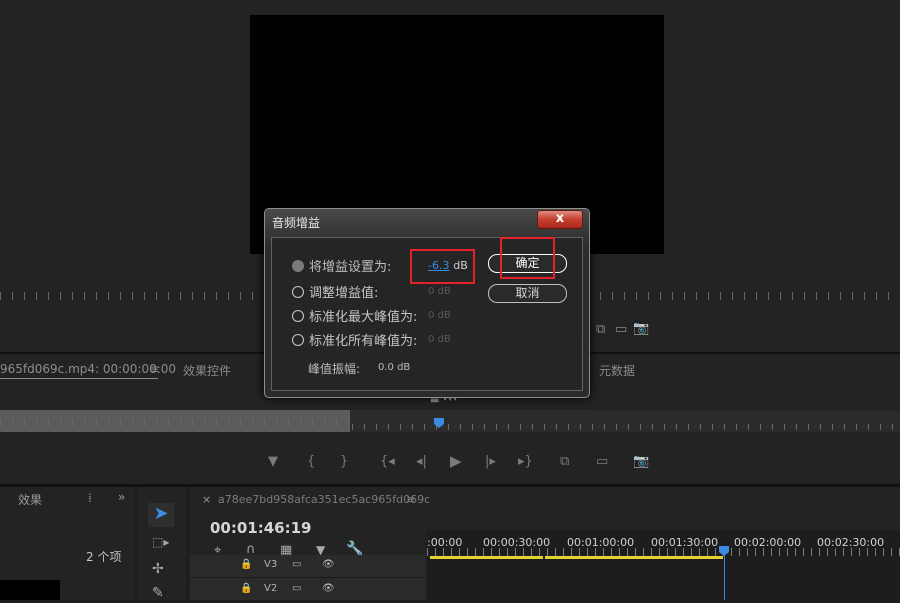 Image resolution: width=900 pixels, height=603 pixels. What do you see at coordinates (161, 515) in the screenshot?
I see `selection-tool-icon: ➤` at bounding box center [161, 515].